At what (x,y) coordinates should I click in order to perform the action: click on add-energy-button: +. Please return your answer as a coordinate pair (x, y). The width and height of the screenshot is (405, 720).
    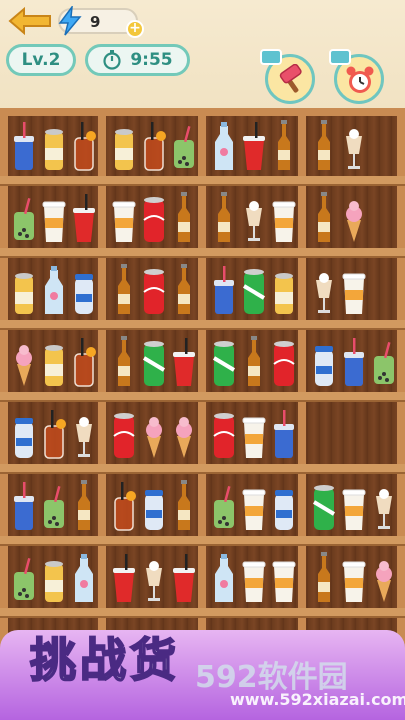
    Looking at the image, I should click on (135, 29).